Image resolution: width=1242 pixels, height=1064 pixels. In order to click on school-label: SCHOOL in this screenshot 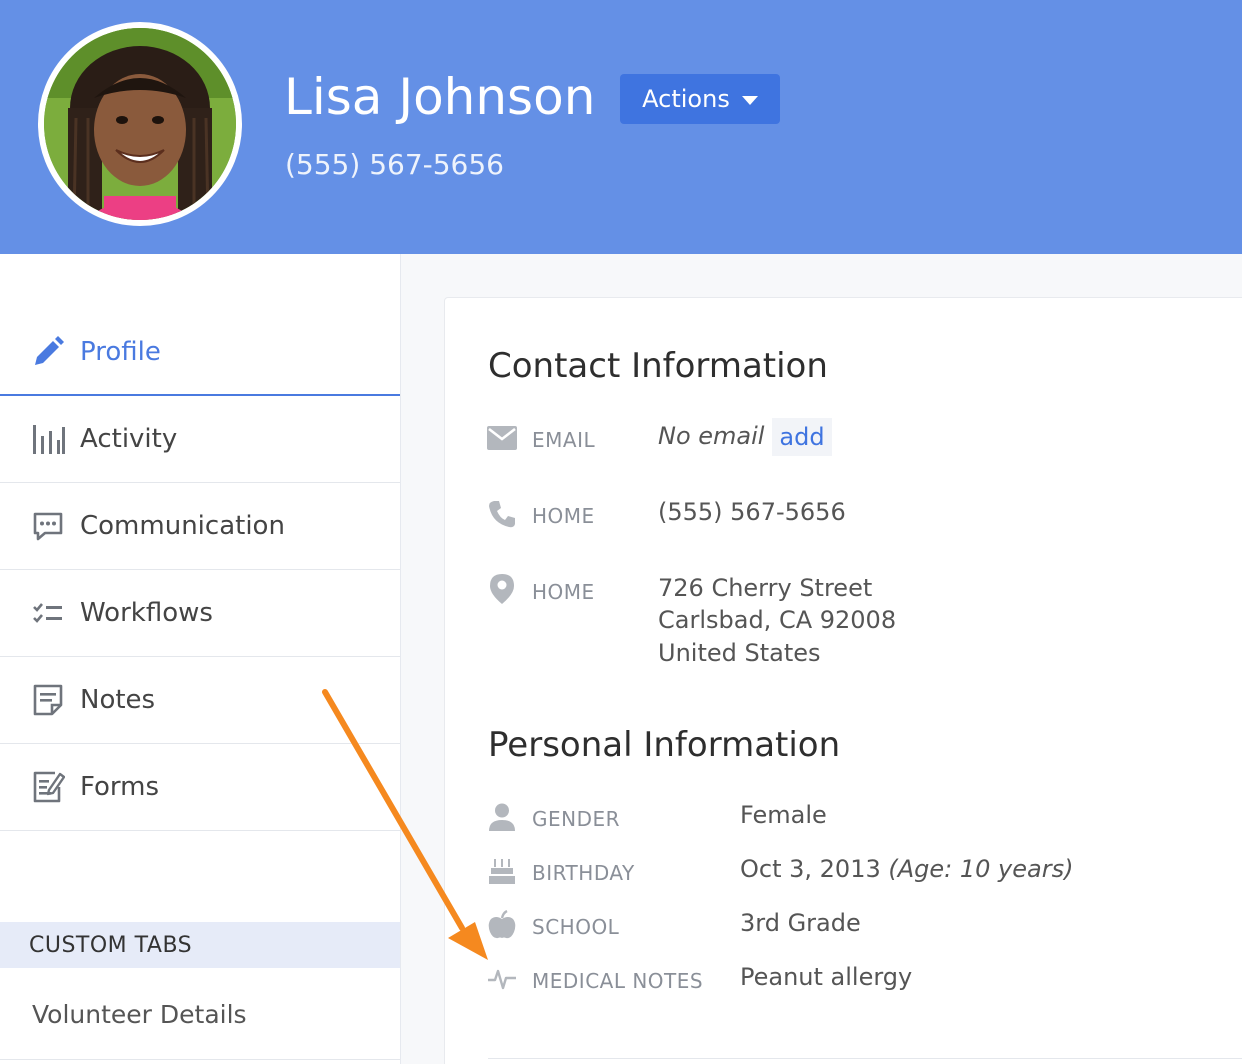, I will do `click(576, 927)`.